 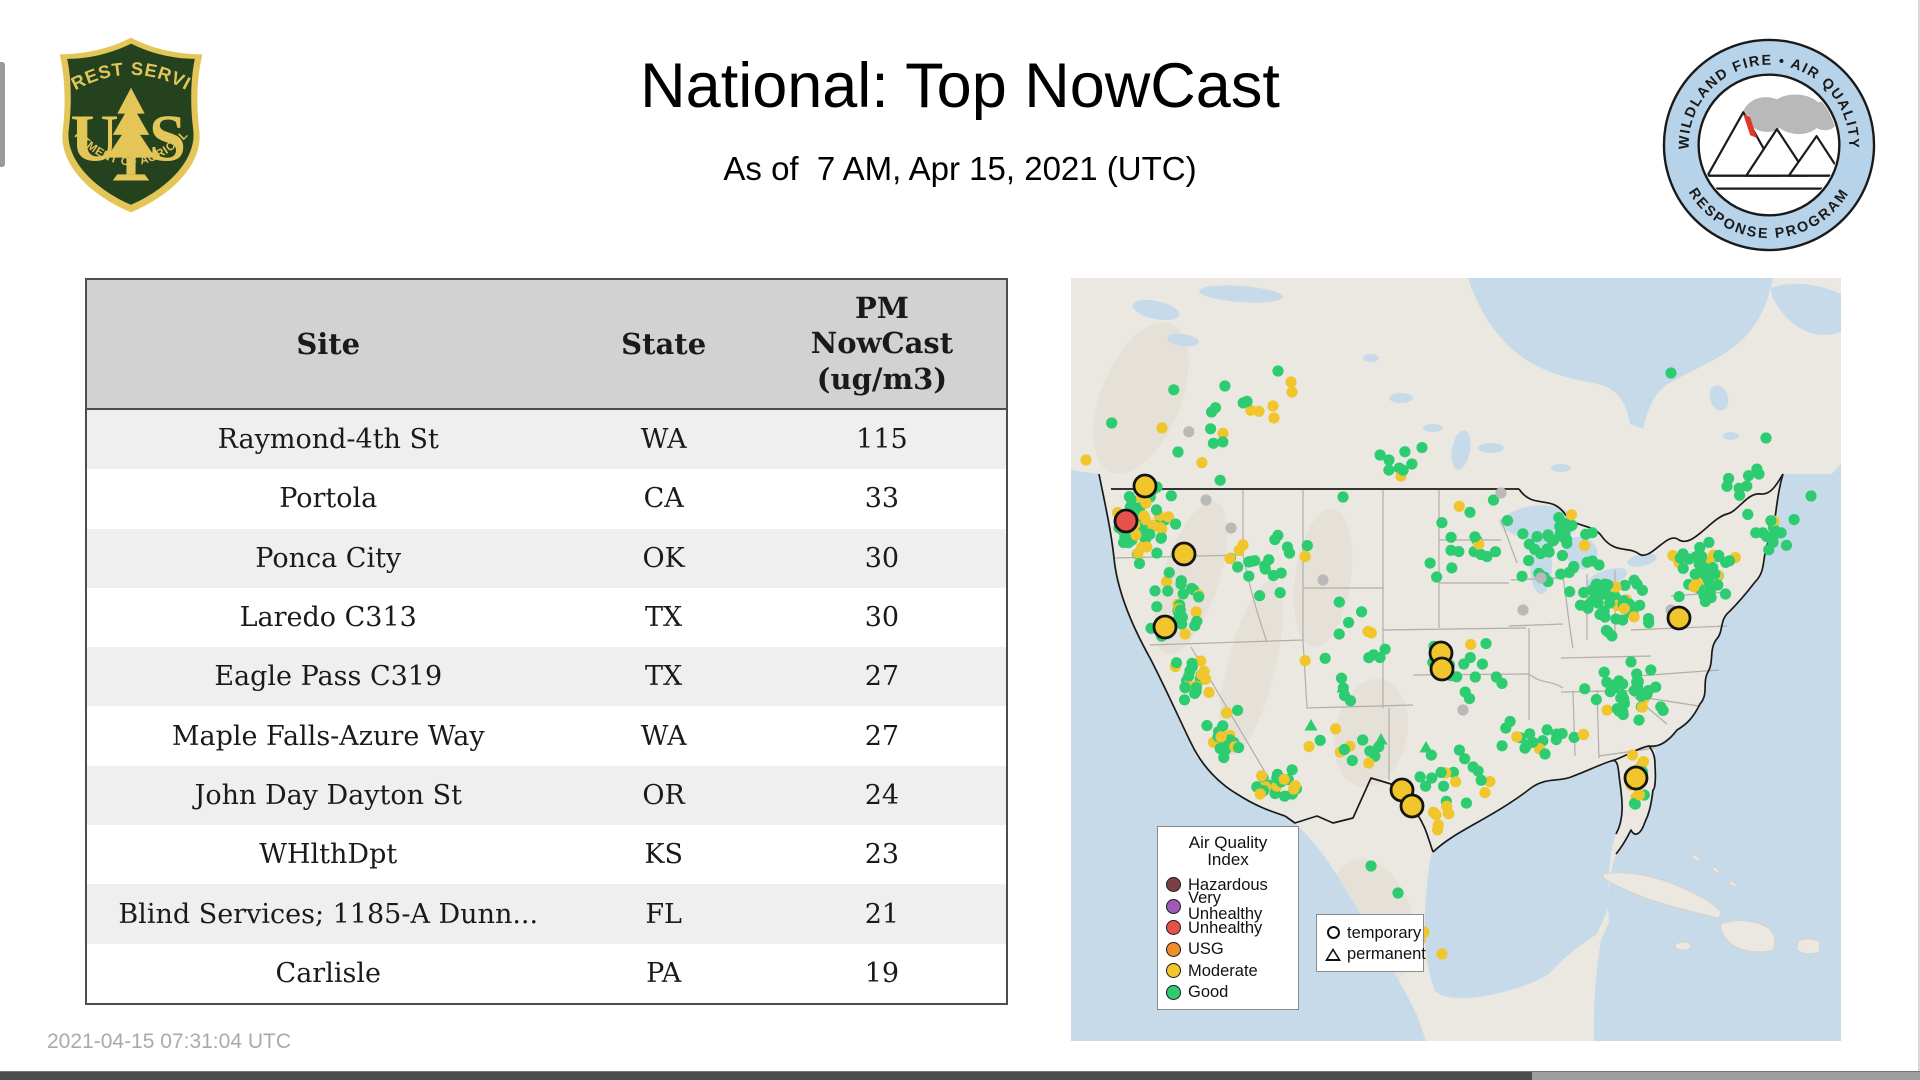 What do you see at coordinates (1333, 933) in the screenshot?
I see `circle-marker-icon` at bounding box center [1333, 933].